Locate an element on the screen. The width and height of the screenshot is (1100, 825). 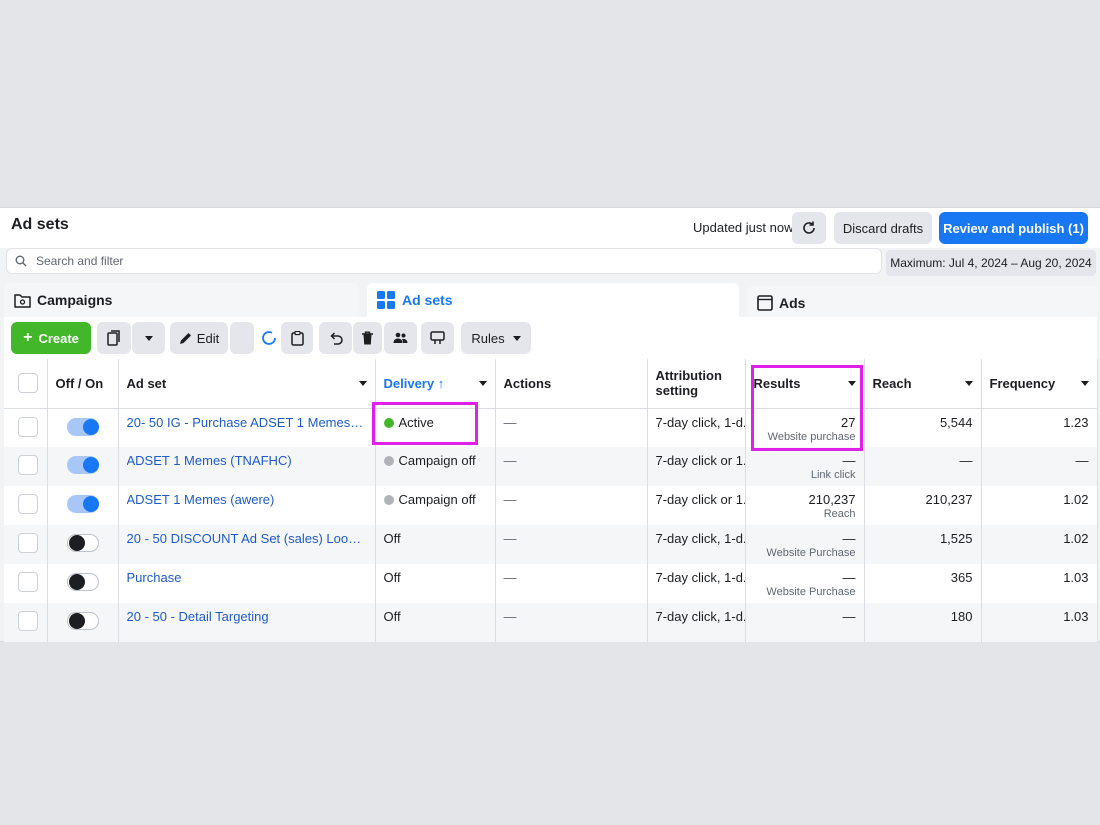
duplicate-button is located at coordinates (114, 338).